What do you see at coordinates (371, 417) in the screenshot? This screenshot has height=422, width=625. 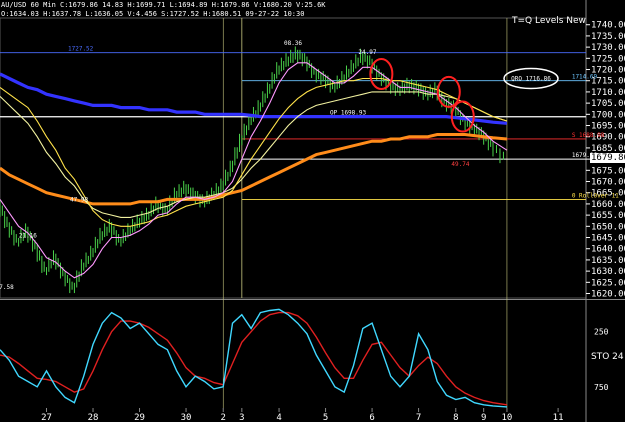 I see `date-tick-label: 6` at bounding box center [371, 417].